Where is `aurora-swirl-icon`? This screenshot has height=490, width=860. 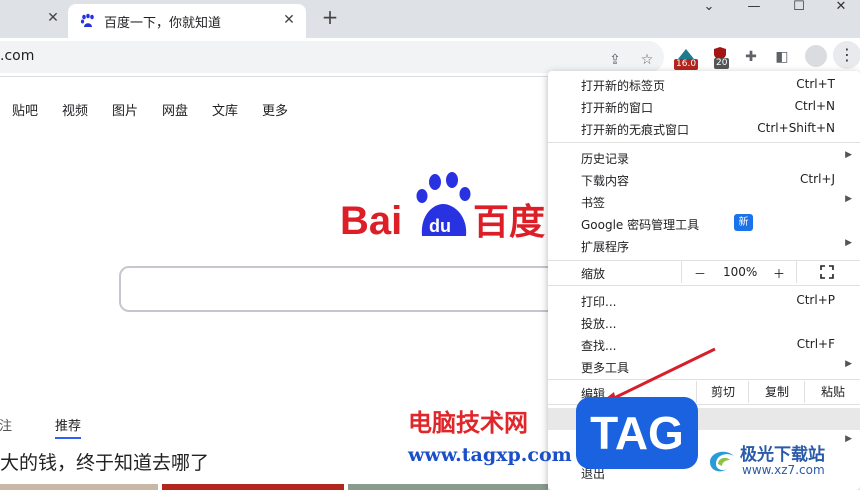
aurora-swirl-icon is located at coordinates (722, 461).